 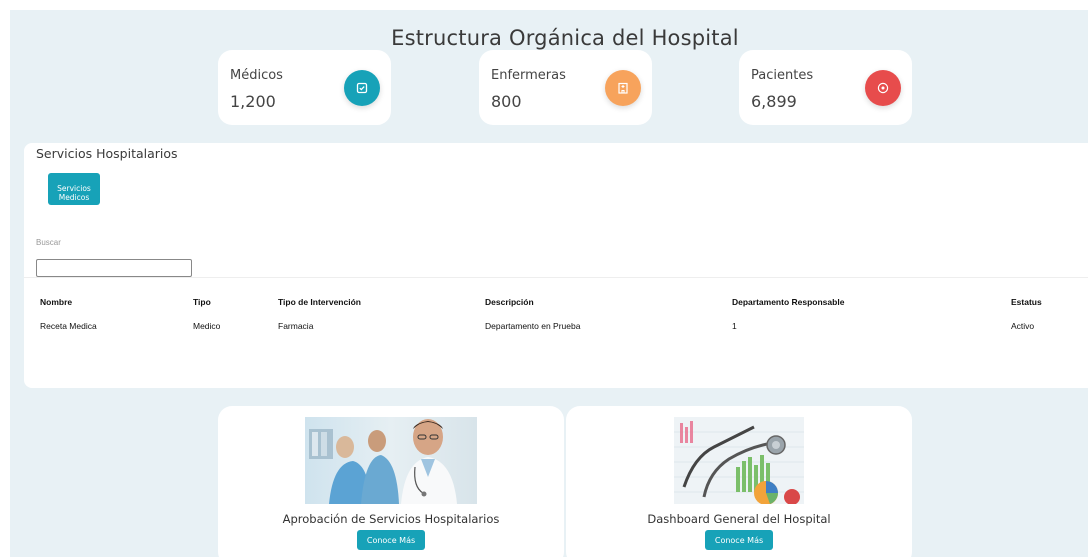 I want to click on card-title: Dashboard General del Hospital, so click(x=739, y=519).